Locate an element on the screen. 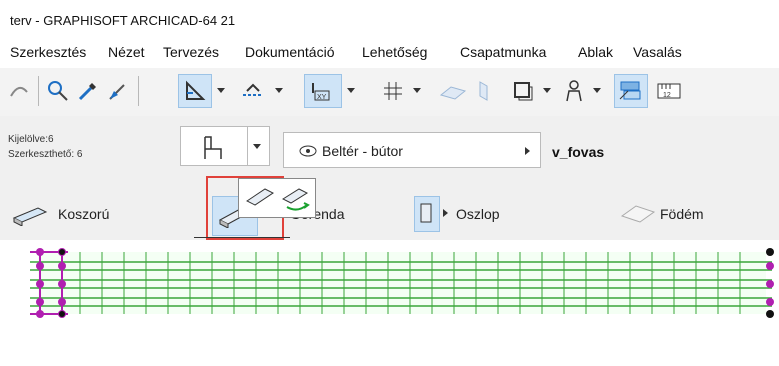  selector-divider is located at coordinates (247, 146).